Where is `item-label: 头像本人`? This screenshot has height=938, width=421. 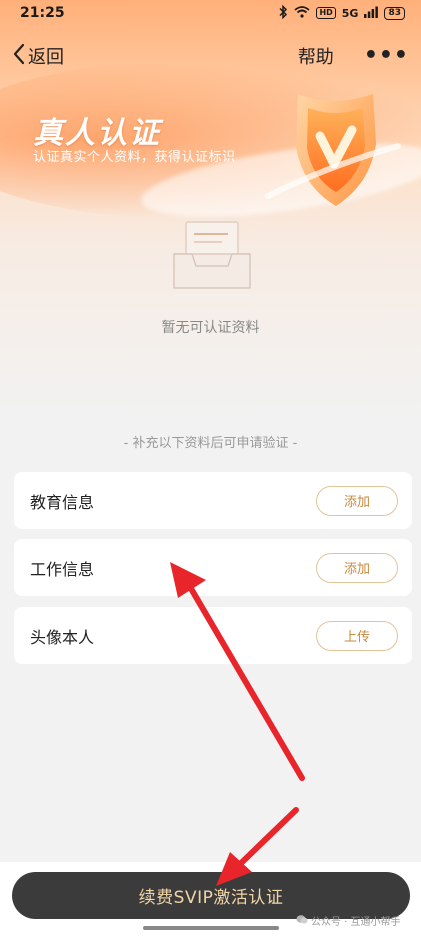
item-label: 头像本人 is located at coordinates (62, 637).